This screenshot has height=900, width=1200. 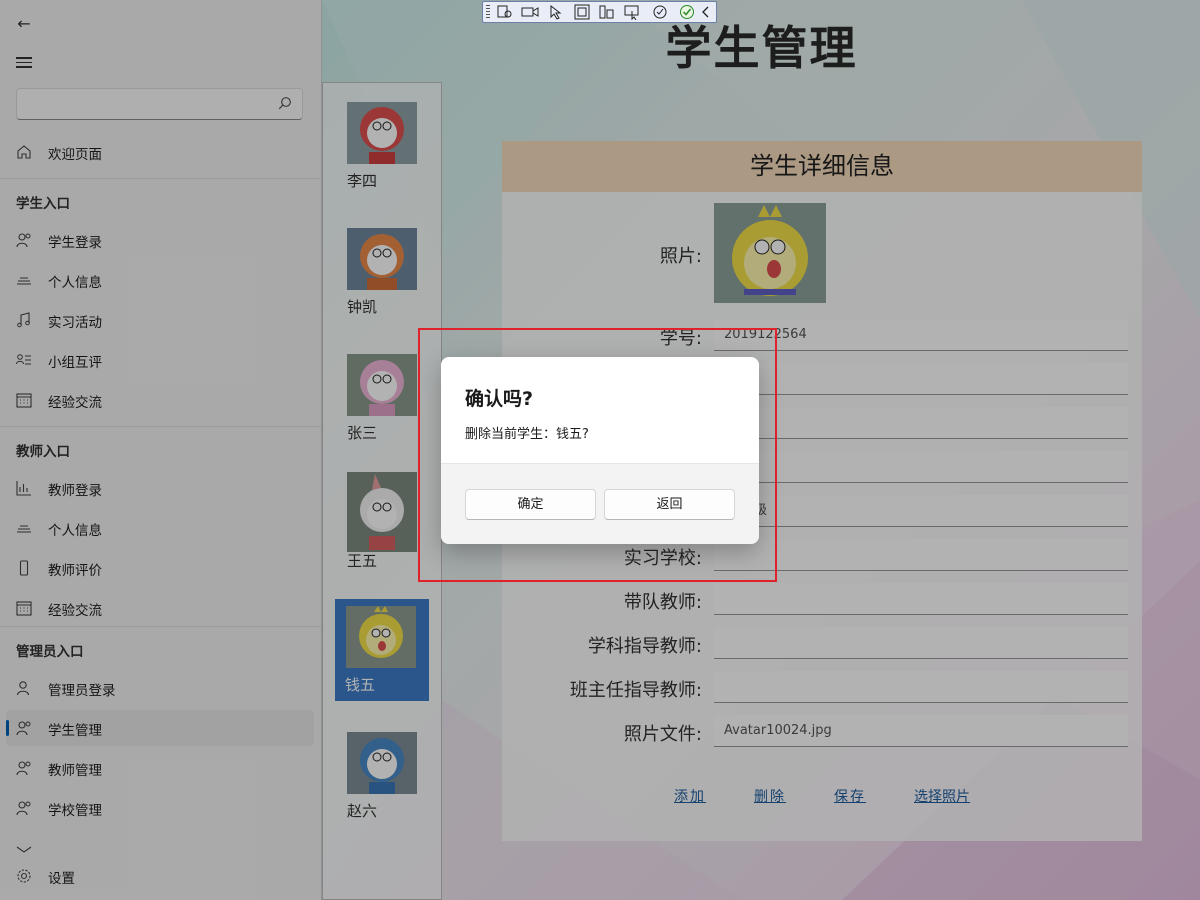 What do you see at coordinates (488, 12) in the screenshot?
I see `grip-icon` at bounding box center [488, 12].